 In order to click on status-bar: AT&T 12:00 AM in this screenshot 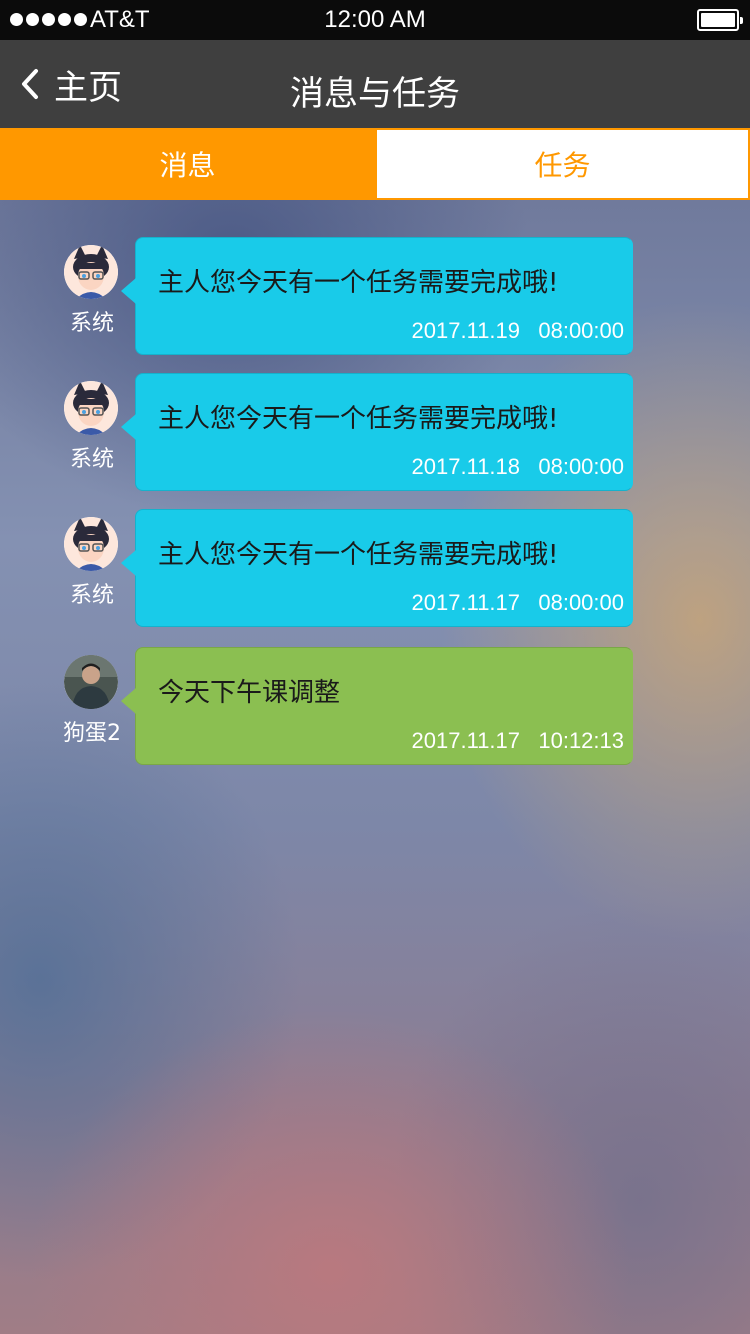, I will do `click(375, 20)`.